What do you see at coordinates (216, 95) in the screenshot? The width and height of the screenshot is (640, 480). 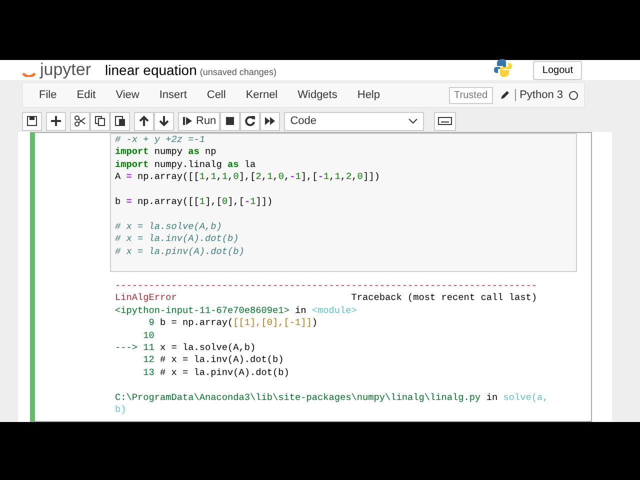 I see `menu-item: Cell` at bounding box center [216, 95].